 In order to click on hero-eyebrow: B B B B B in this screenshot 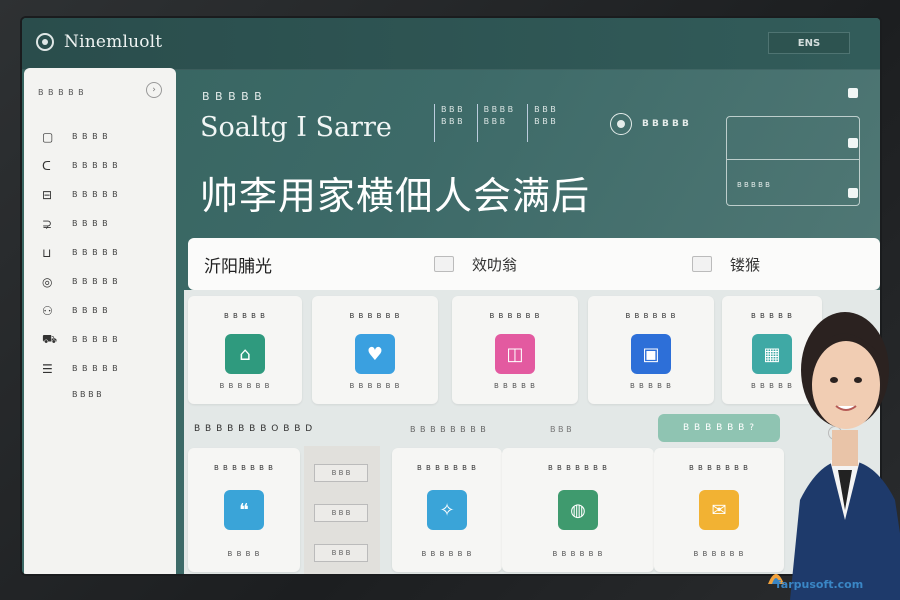, I will do `click(232, 96)`.